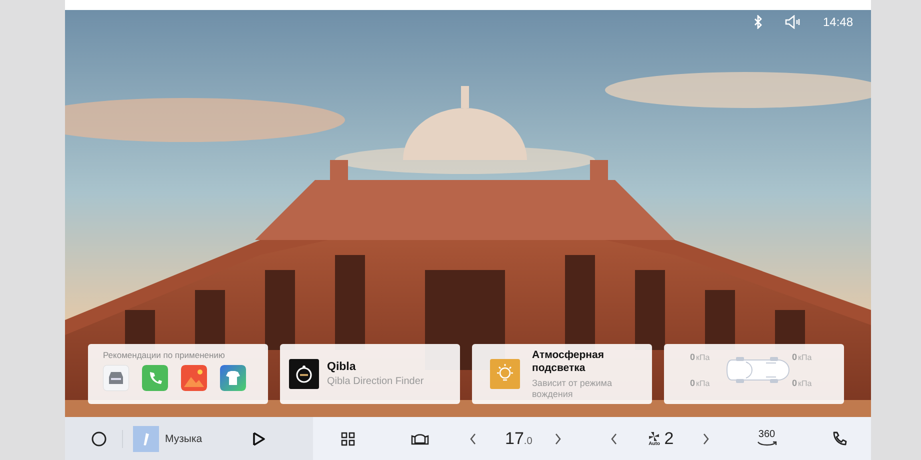  I want to click on qibla-card: Qibla Qibla Direction Finder, so click(370, 374).